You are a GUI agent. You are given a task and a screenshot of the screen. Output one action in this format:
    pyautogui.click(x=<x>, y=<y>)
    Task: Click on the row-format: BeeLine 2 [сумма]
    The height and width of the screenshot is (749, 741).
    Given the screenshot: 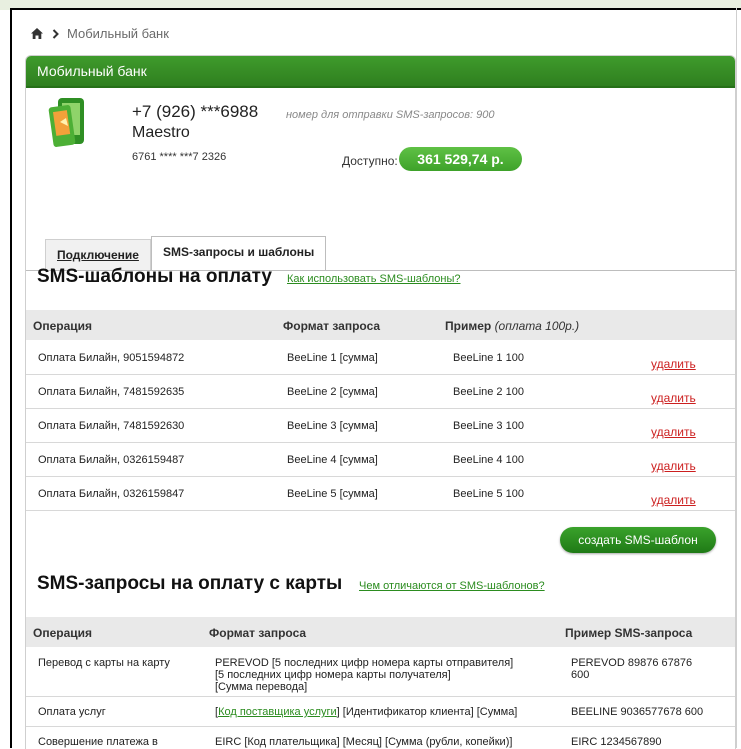 What is the action you would take?
    pyautogui.click(x=332, y=392)
    